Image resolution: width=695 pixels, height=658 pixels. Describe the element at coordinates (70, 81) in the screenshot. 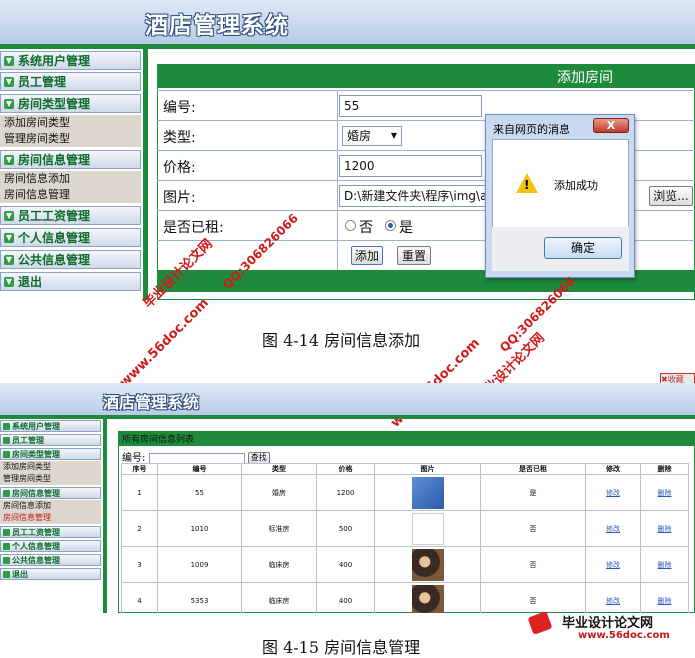

I see `menu-staff: ▼ 员工管理` at that location.